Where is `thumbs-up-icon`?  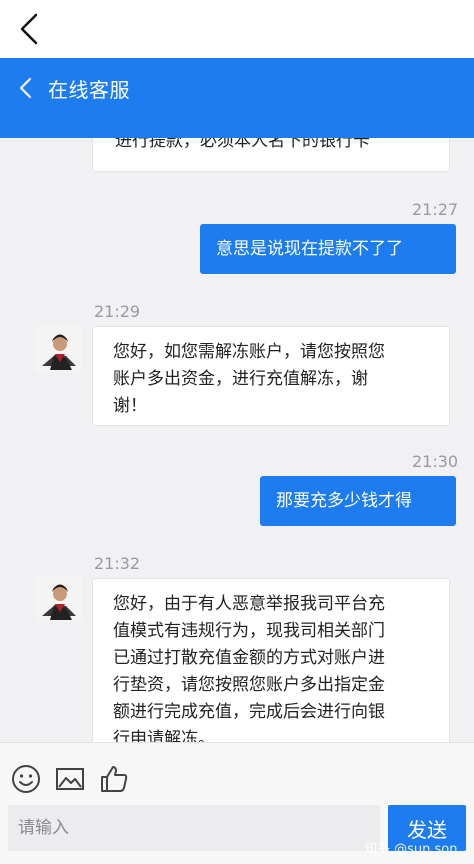 thumbs-up-icon is located at coordinates (114, 779).